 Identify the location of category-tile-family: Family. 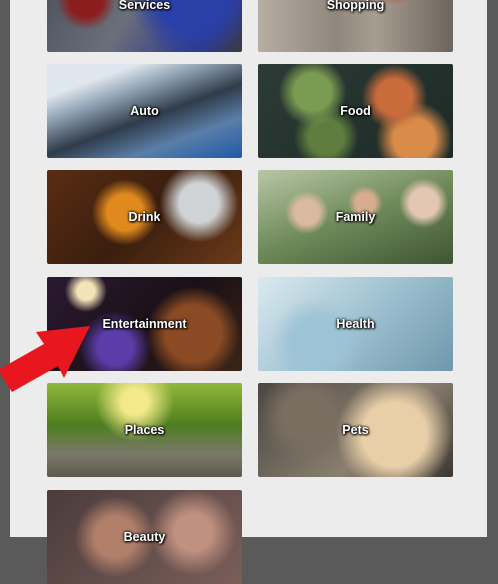
(355, 217).